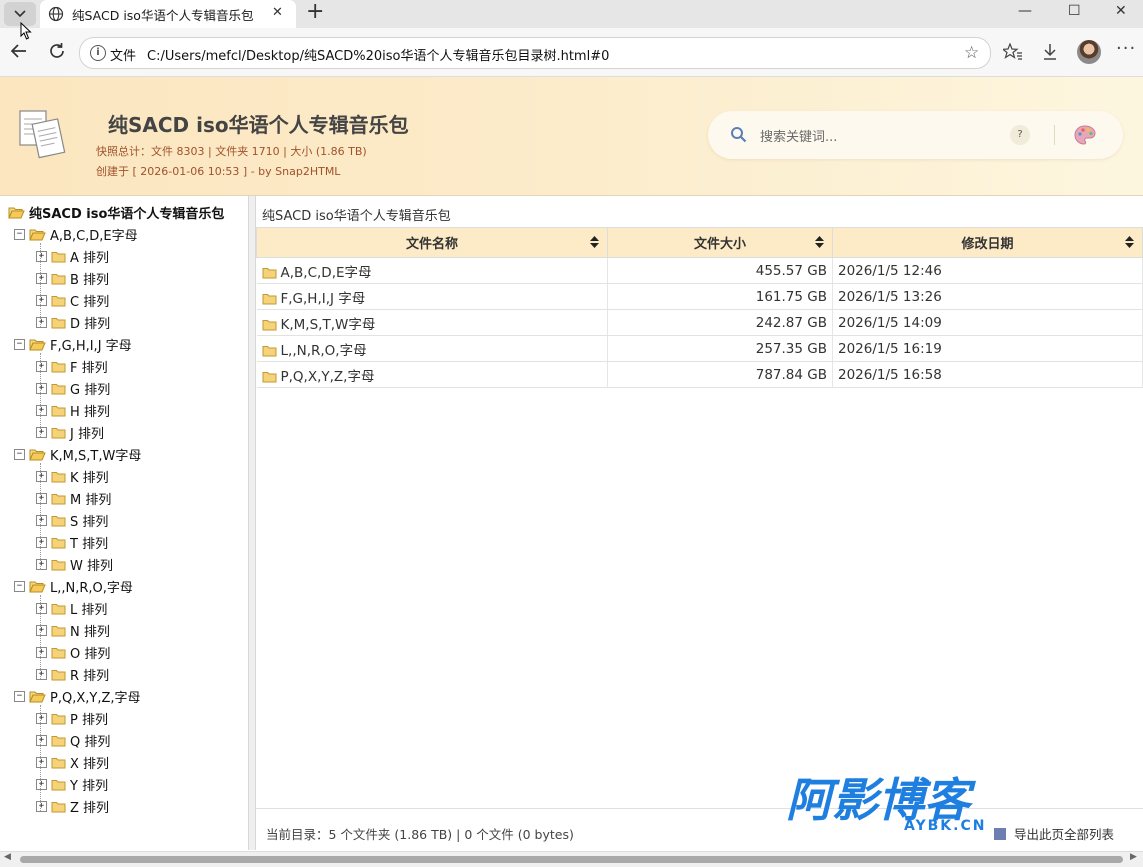 The image size is (1143, 867). What do you see at coordinates (432, 322) in the screenshot?
I see `cell-name: K,M,S,T,W字母` at bounding box center [432, 322].